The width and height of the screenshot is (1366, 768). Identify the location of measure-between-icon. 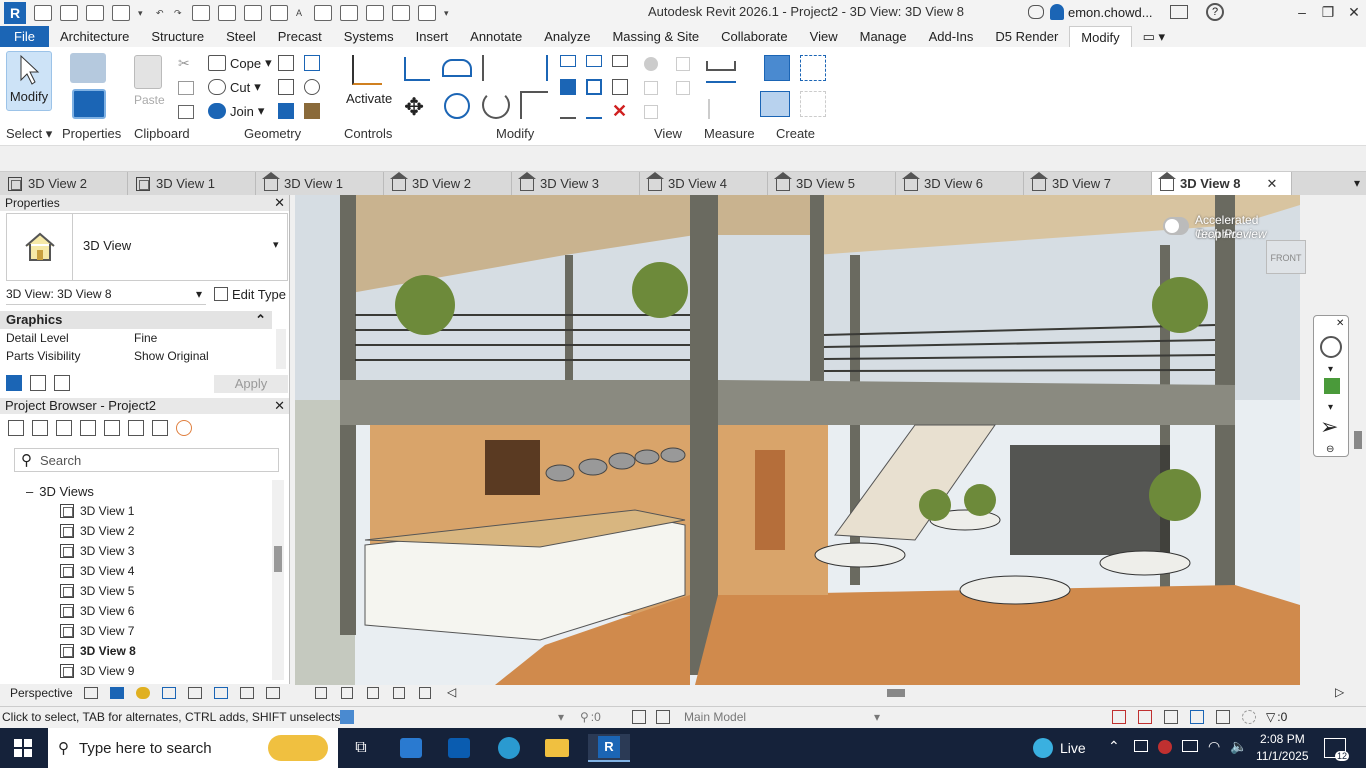
(721, 66).